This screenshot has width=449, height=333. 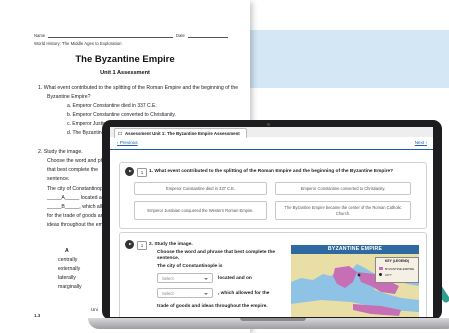 What do you see at coordinates (388, 274) in the screenshot?
I see `key-item-city: CITY` at bounding box center [388, 274].